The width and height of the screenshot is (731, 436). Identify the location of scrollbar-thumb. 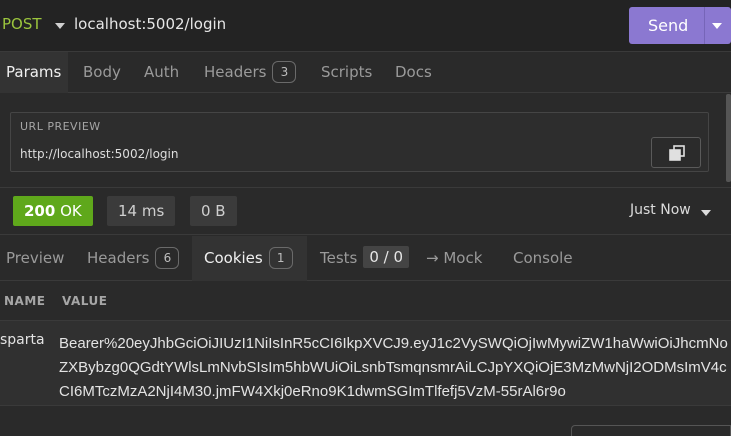
(728, 138).